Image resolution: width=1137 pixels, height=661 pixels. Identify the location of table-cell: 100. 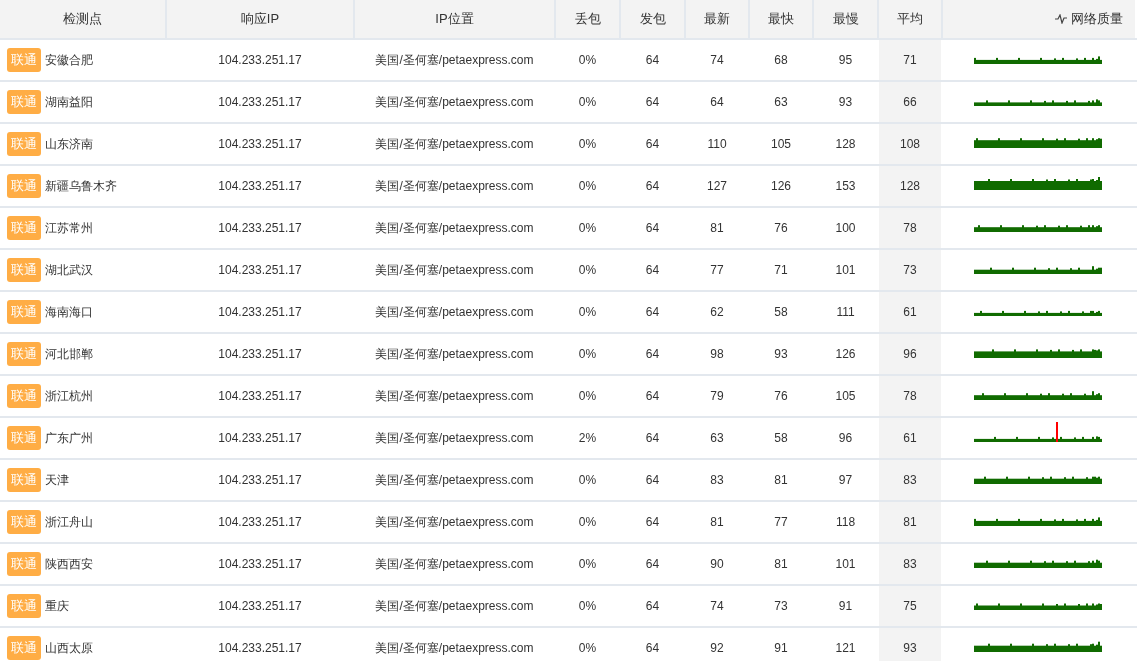
(845, 228).